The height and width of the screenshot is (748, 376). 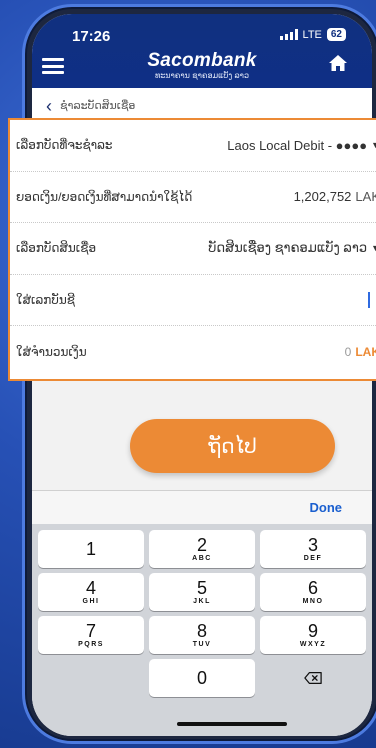 I want to click on status-time: 17:26, so click(x=91, y=36).